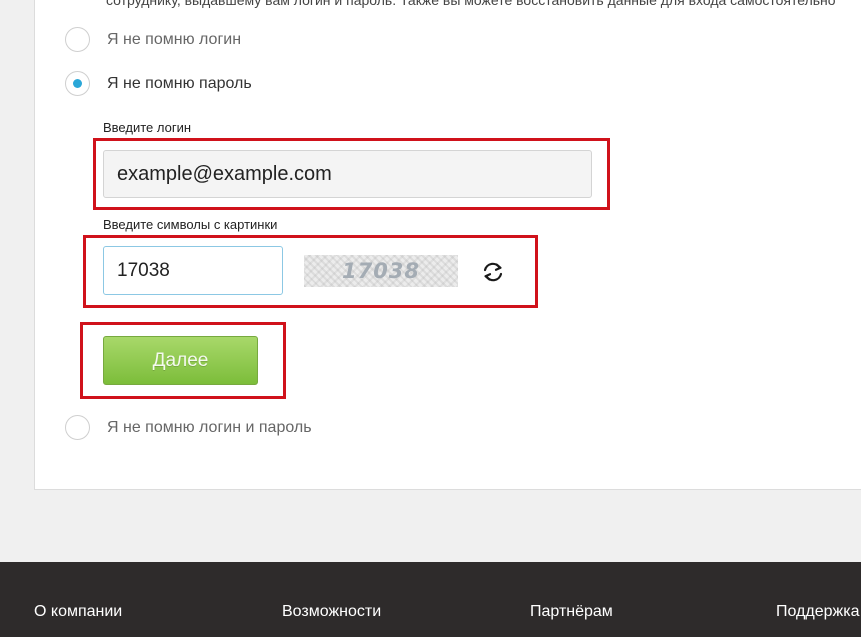  What do you see at coordinates (78, 612) in the screenshot?
I see `footer-link-about: О компании` at bounding box center [78, 612].